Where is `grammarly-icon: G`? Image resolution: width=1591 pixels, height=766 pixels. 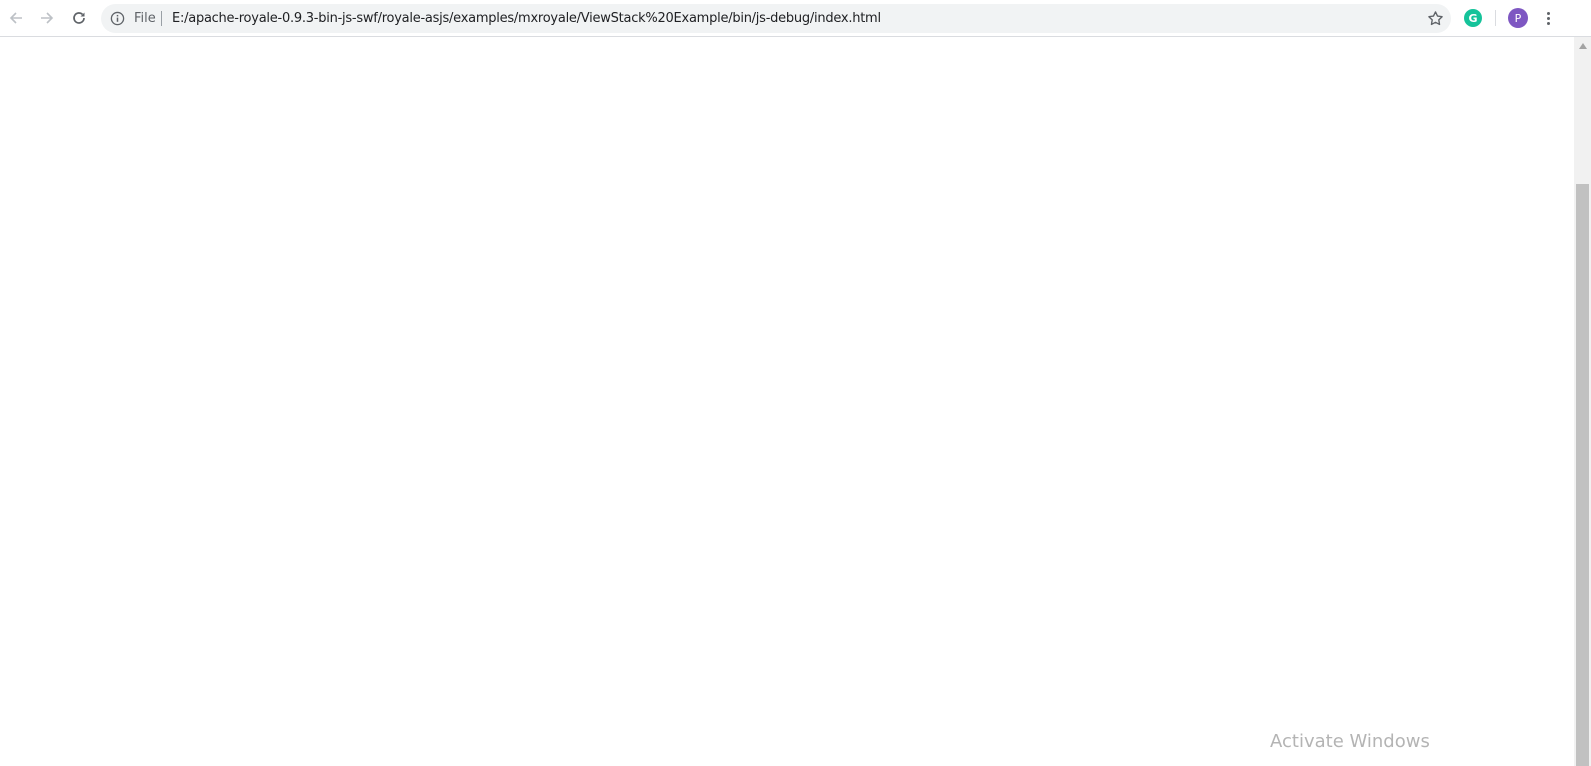 grammarly-icon: G is located at coordinates (1473, 18).